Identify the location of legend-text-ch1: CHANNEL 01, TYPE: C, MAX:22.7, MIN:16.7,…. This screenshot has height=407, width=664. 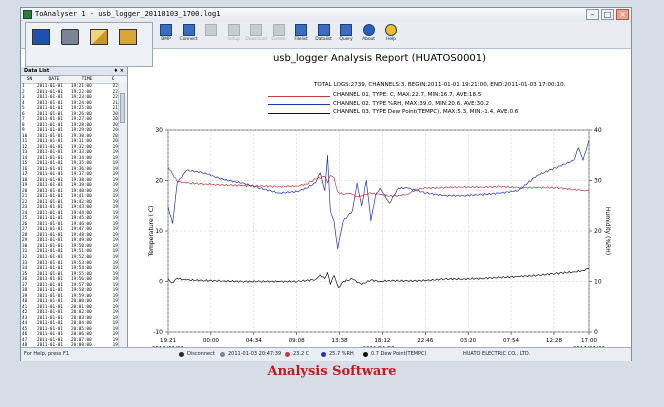
(407, 95).